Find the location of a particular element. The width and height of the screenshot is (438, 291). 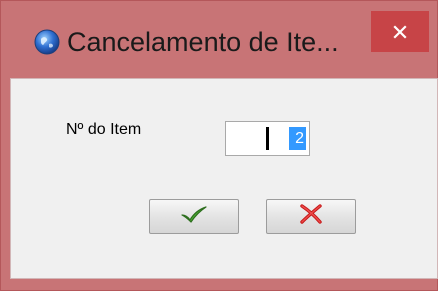

x-icon is located at coordinates (311, 216).